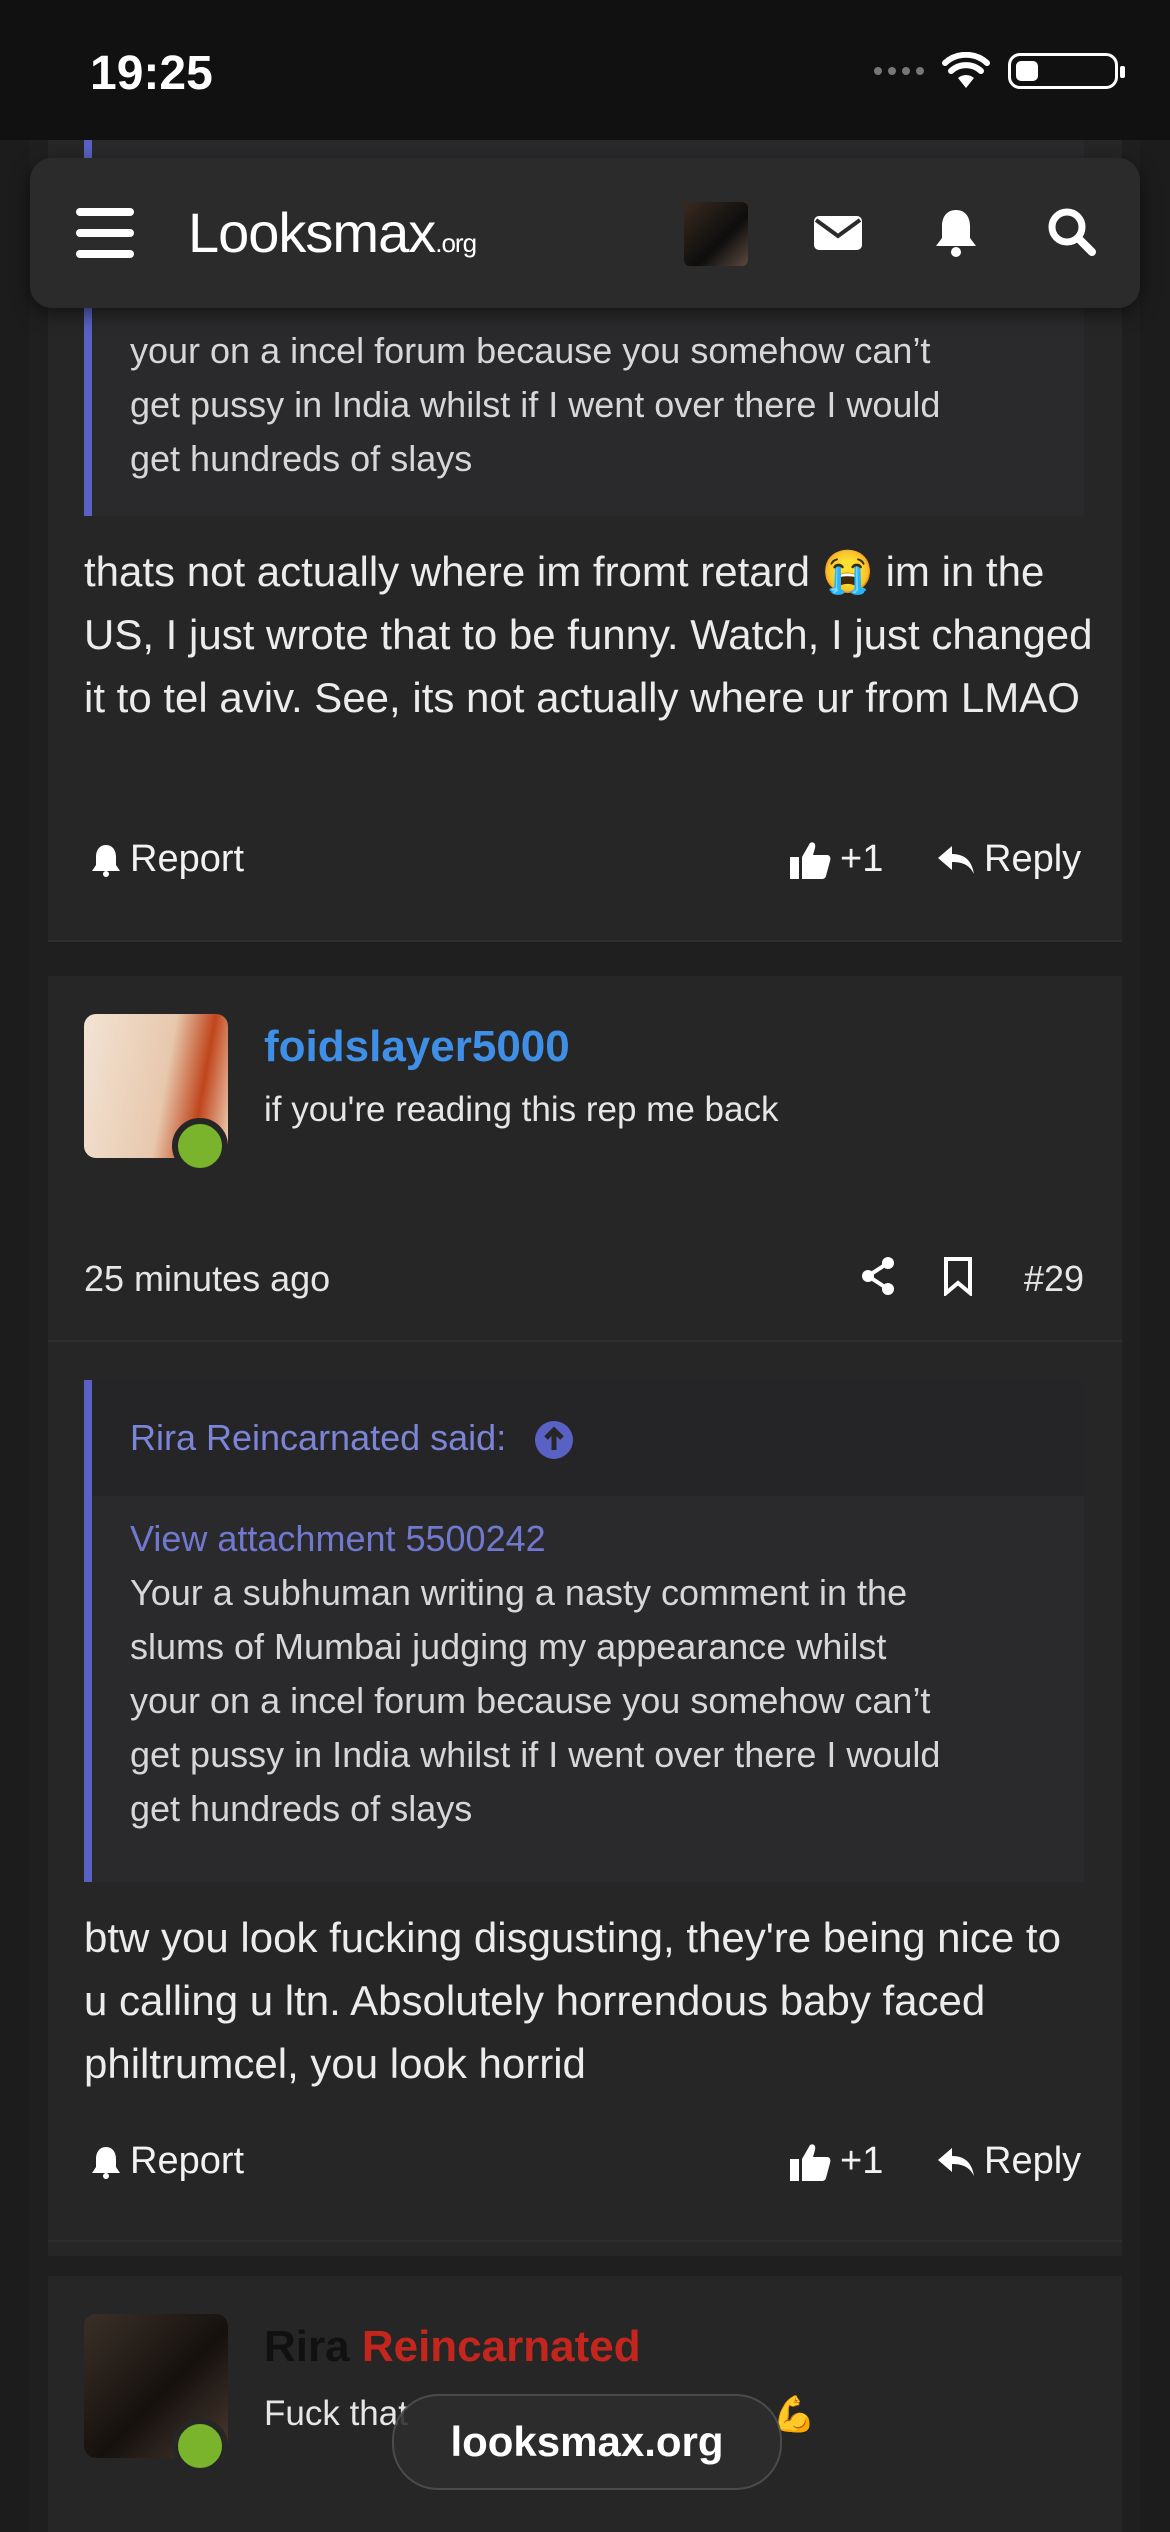 This screenshot has width=1170, height=2532. I want to click on user-title: if you're reading this rep me back, so click(521, 1109).